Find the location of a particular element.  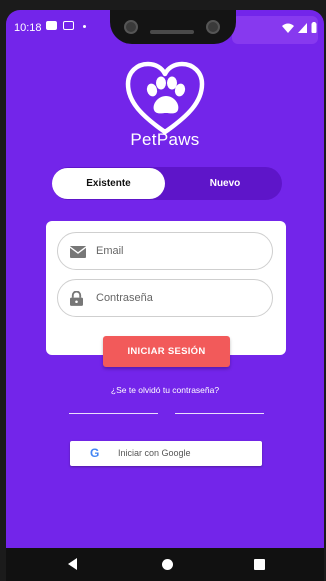

earpiece-speaker is located at coordinates (172, 32).